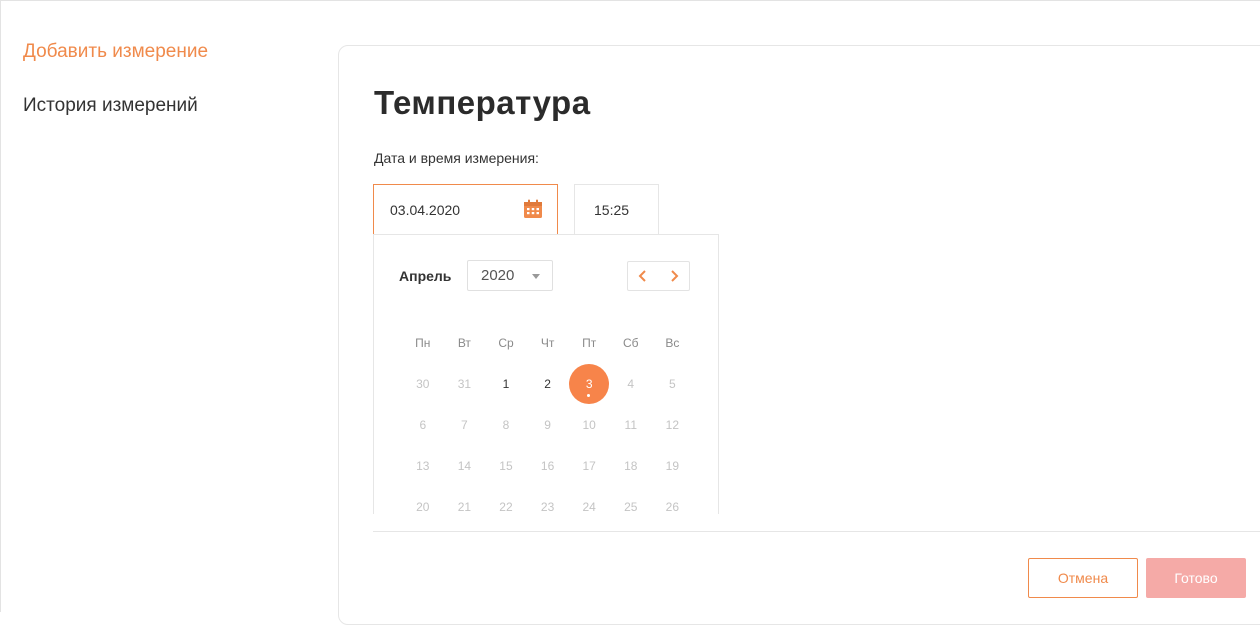  Describe the element at coordinates (1083, 578) in the screenshot. I see `cancel-button: Отмена` at that location.